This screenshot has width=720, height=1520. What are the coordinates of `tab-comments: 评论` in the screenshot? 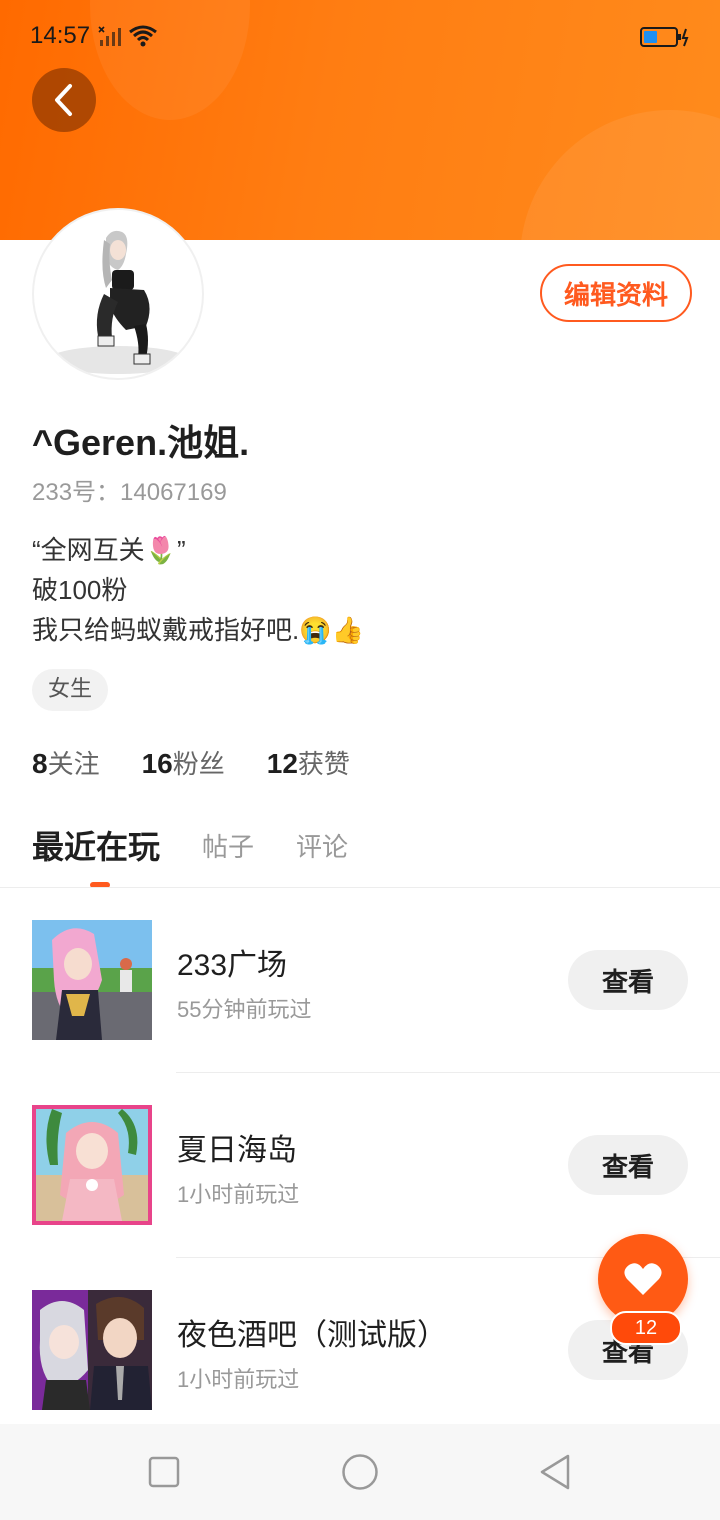 It's located at (322, 854).